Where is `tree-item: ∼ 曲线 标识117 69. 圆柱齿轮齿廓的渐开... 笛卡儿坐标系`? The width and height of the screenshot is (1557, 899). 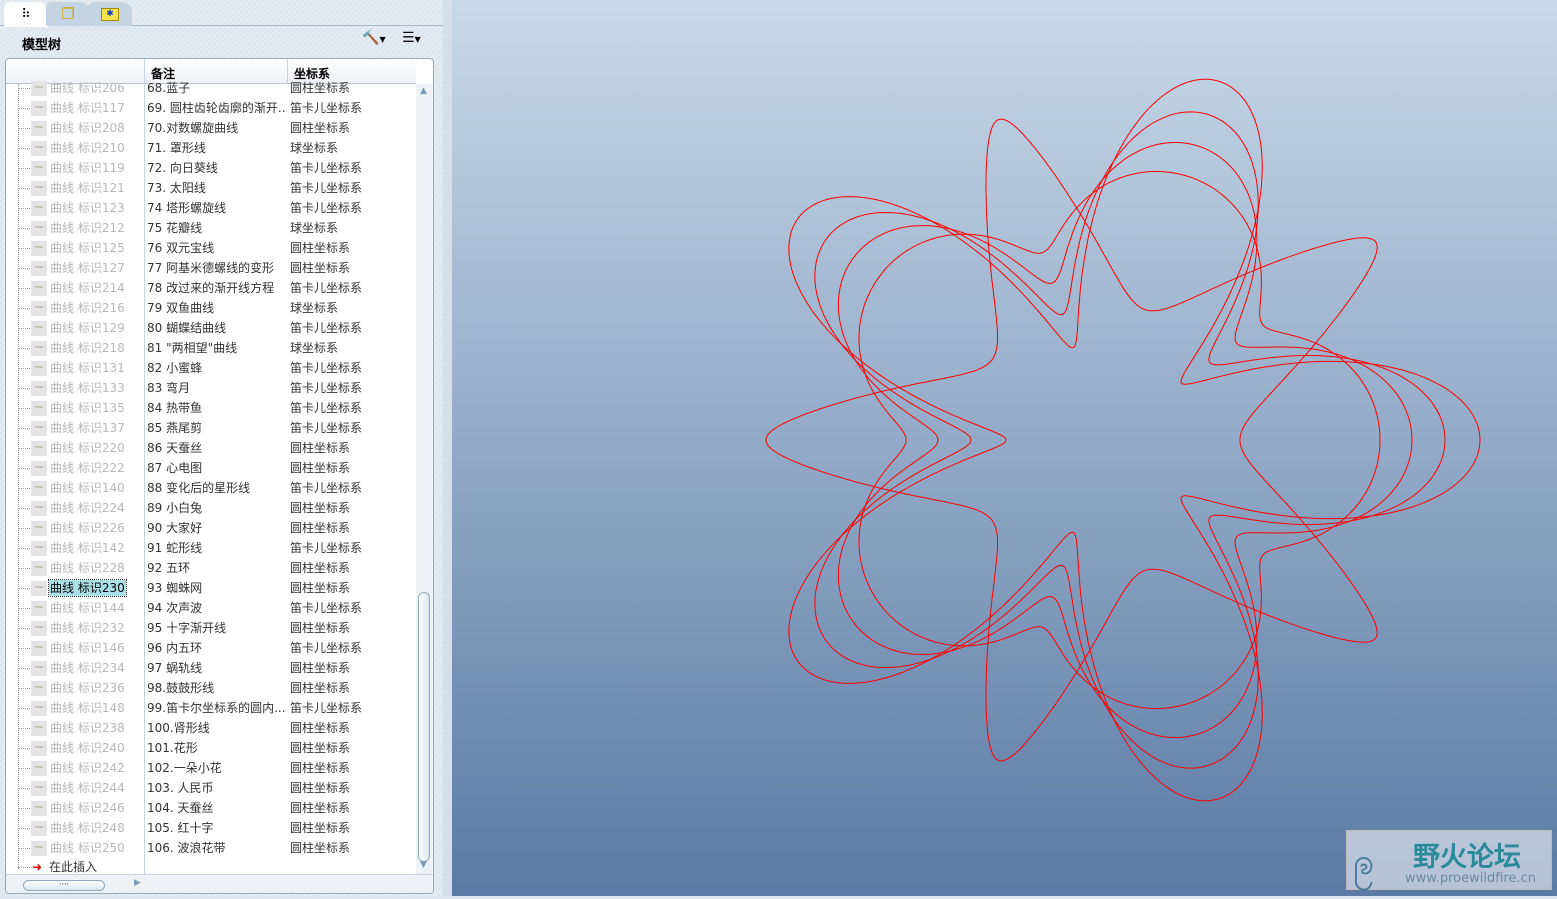
tree-item: ∼ 曲线 标识117 69. 圆柱齿轮齿廓的渐开... 笛卡儿坐标系 is located at coordinates (211, 108).